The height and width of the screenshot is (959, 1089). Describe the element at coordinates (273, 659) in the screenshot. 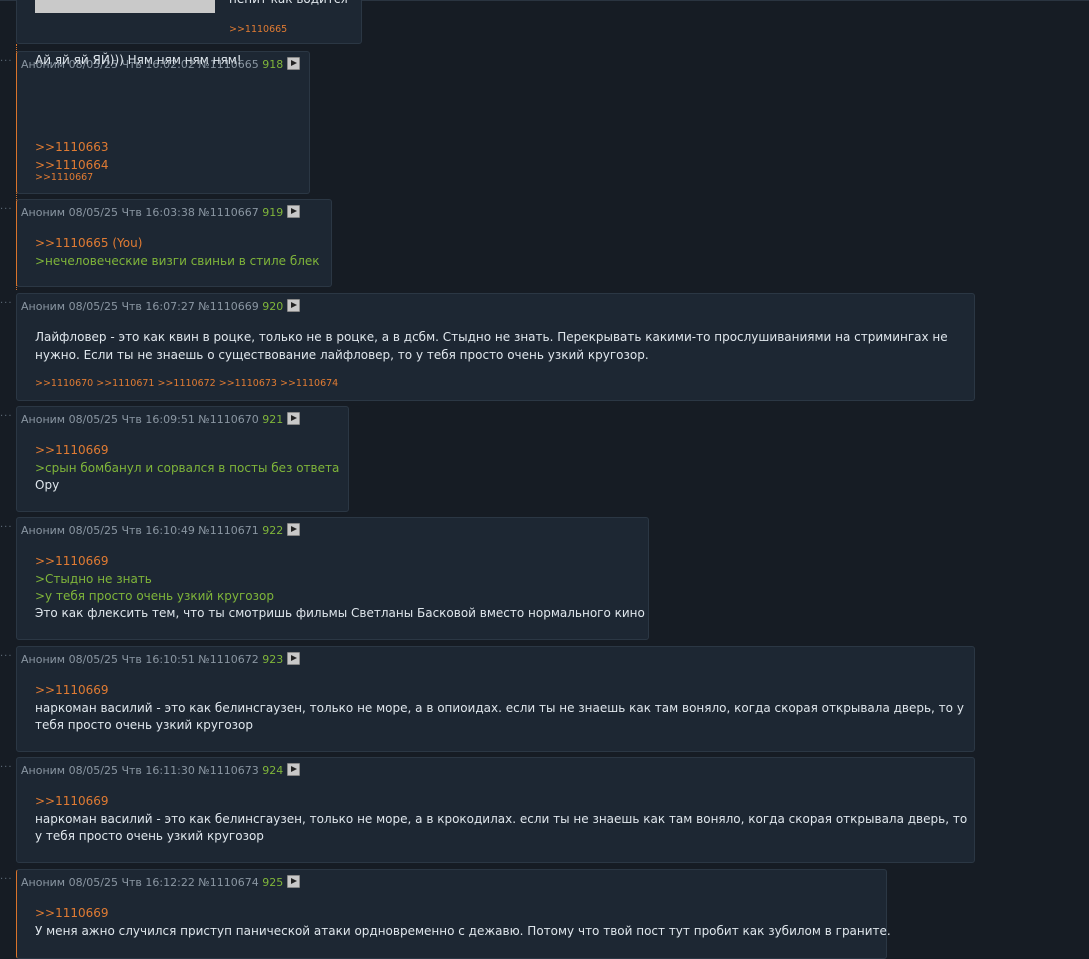

I see `post-number: 923` at that location.